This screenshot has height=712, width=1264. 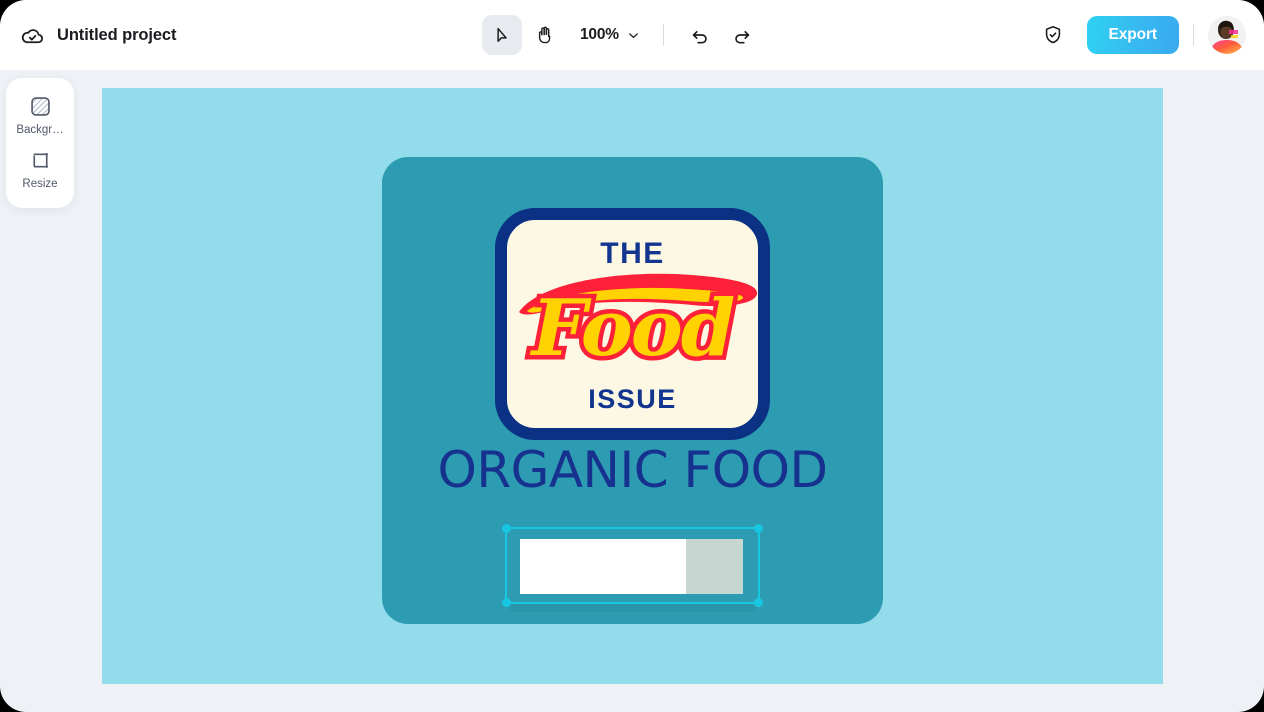 What do you see at coordinates (1227, 35) in the screenshot?
I see `user-avatar` at bounding box center [1227, 35].